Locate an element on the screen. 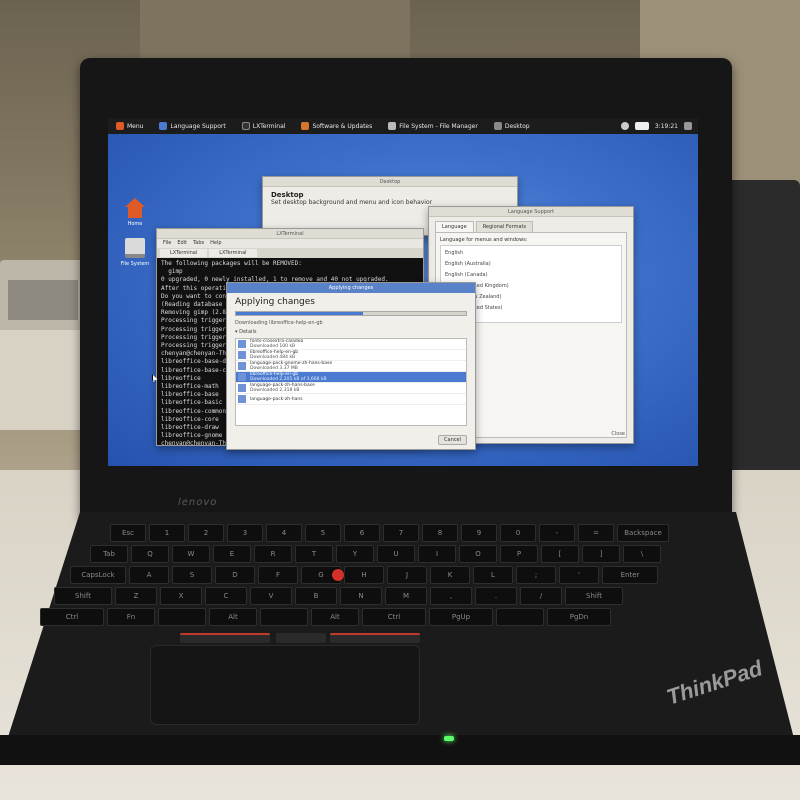 Image resolution: width=800 pixels, height=800 pixels. key: T is located at coordinates (314, 554).